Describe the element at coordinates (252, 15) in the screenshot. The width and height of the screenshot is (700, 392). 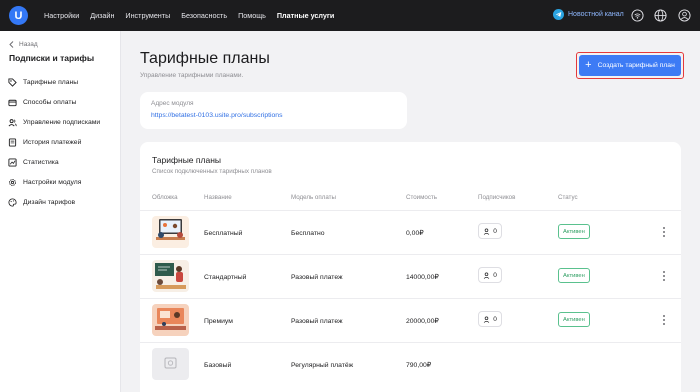
I see `nav-item-help: Помощь` at that location.